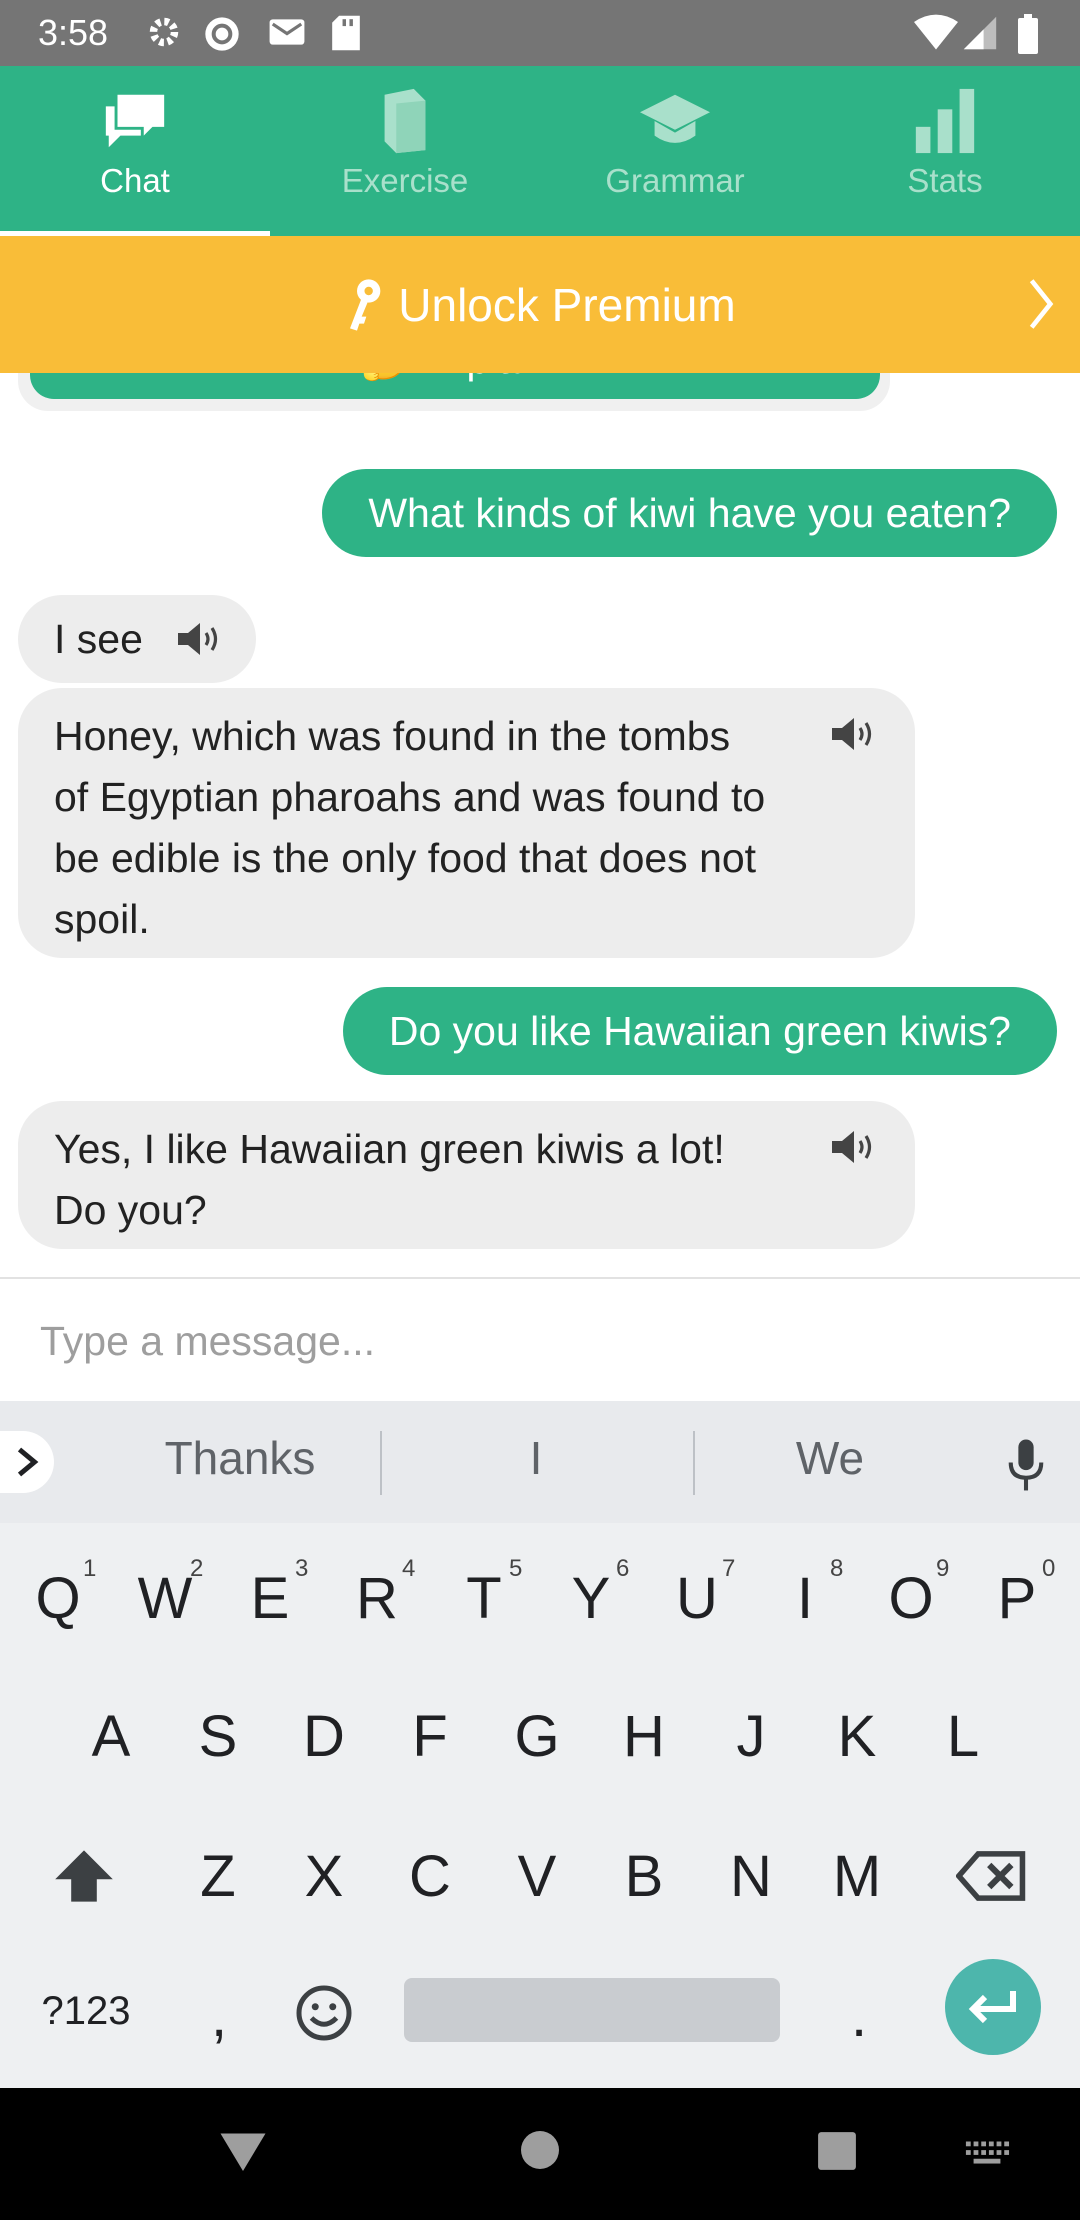 The image size is (1080, 2220). I want to click on key-hint: 7, so click(729, 1568).